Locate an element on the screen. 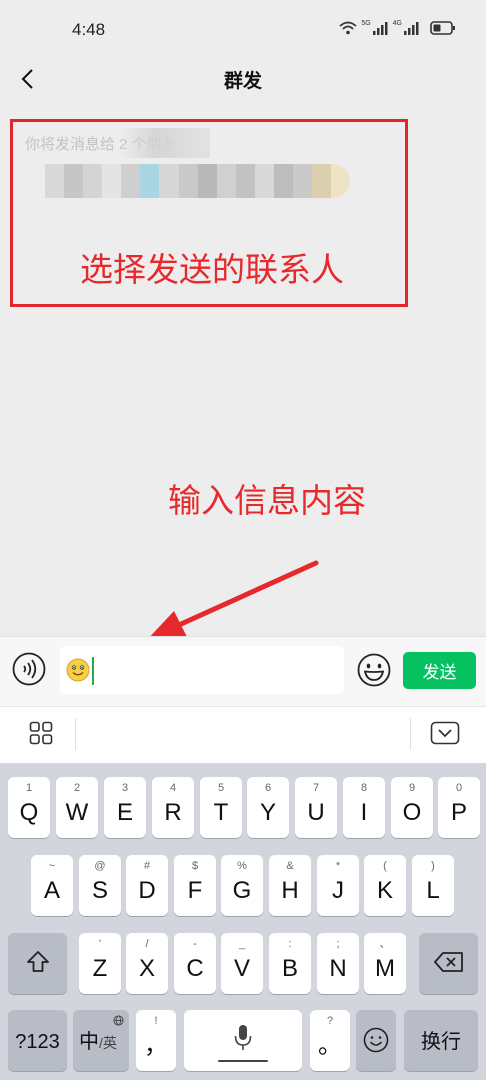  key-o: 9O is located at coordinates (412, 807).